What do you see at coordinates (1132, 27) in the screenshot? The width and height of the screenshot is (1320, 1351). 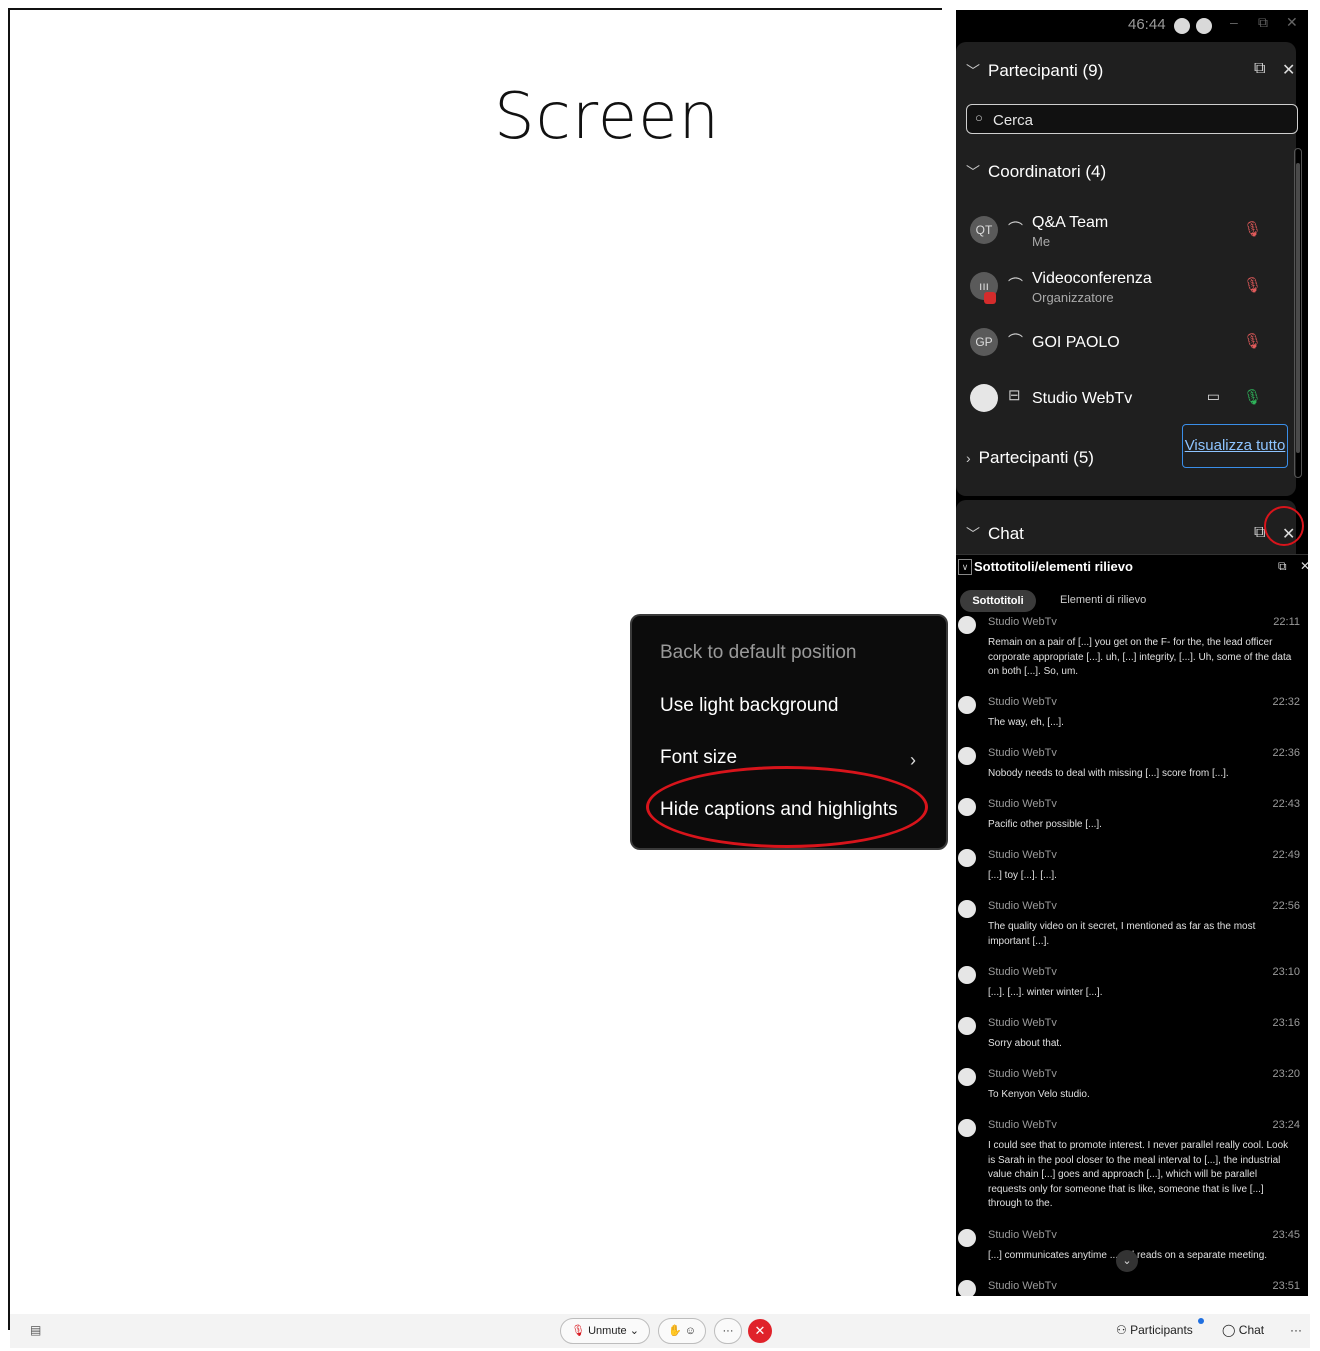 I see `window-titlebar: 46:44 – ⧉ ✕` at bounding box center [1132, 27].